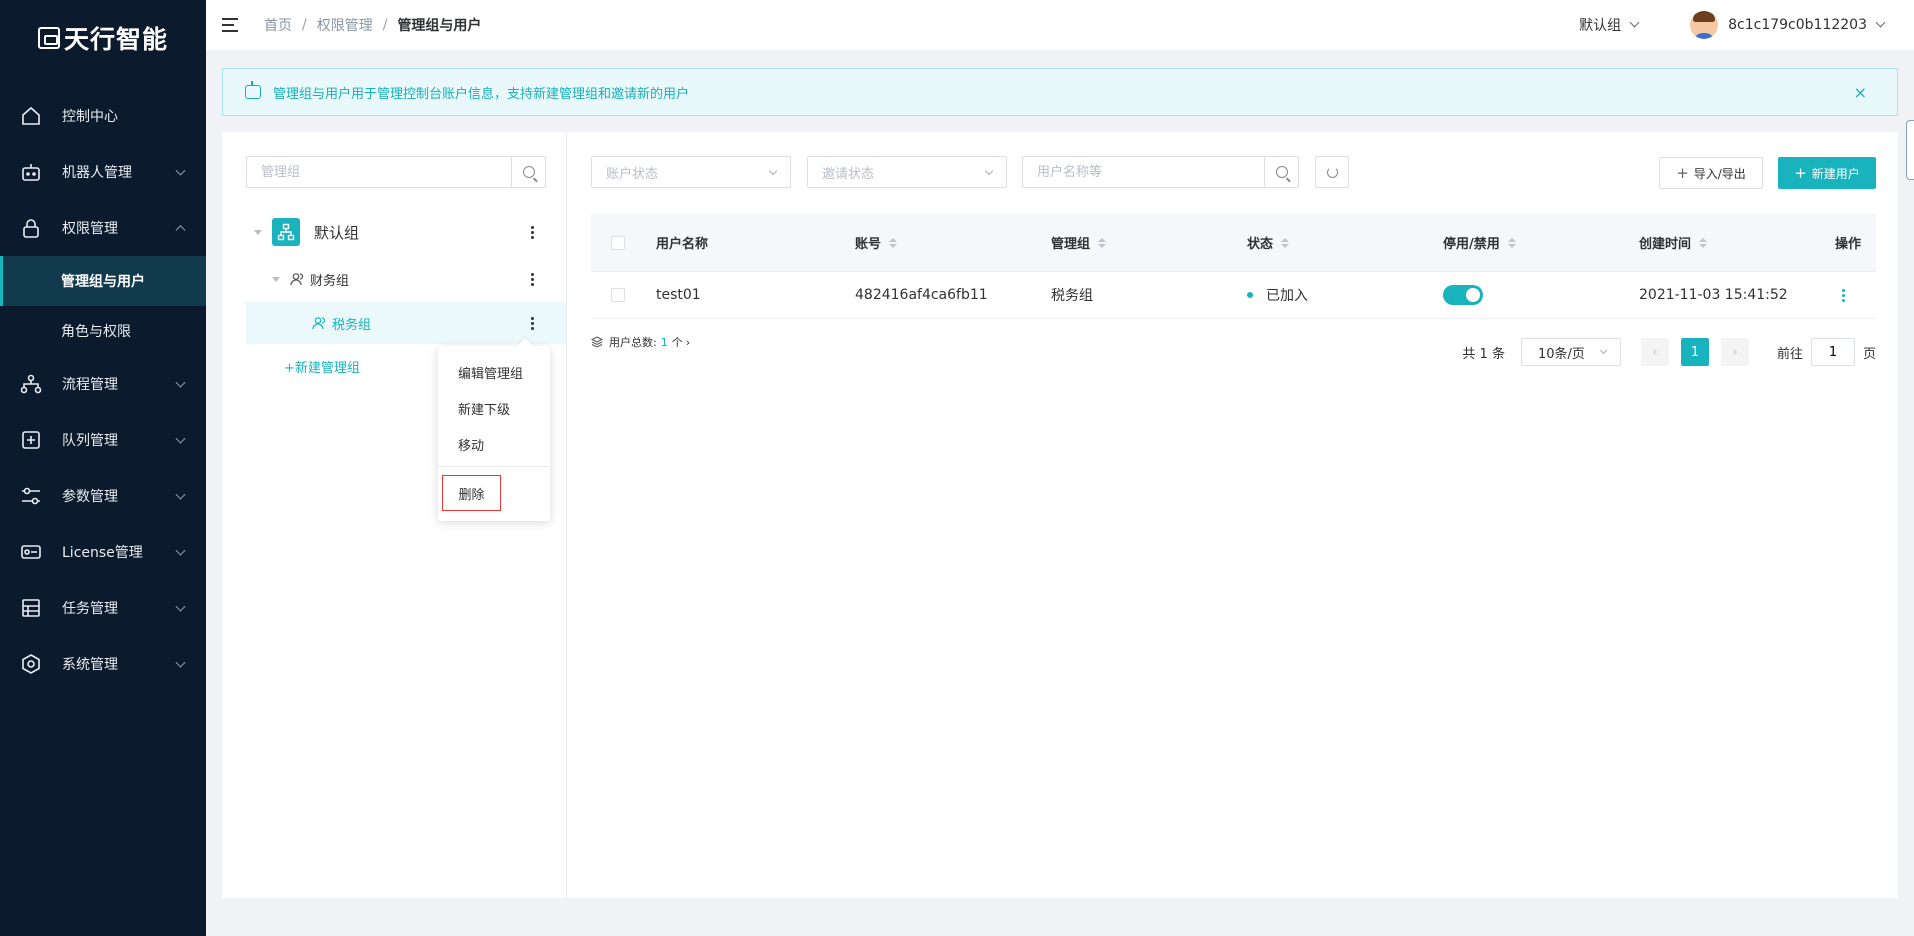 This screenshot has height=936, width=1914. Describe the element at coordinates (103, 664) in the screenshot. I see `sidebar-item-system-management: 系统管理` at that location.